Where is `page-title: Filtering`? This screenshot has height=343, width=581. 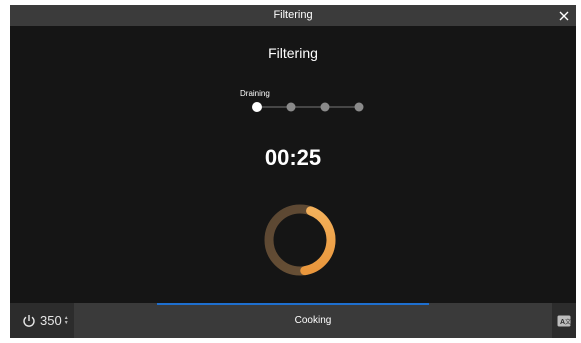 page-title: Filtering is located at coordinates (293, 53).